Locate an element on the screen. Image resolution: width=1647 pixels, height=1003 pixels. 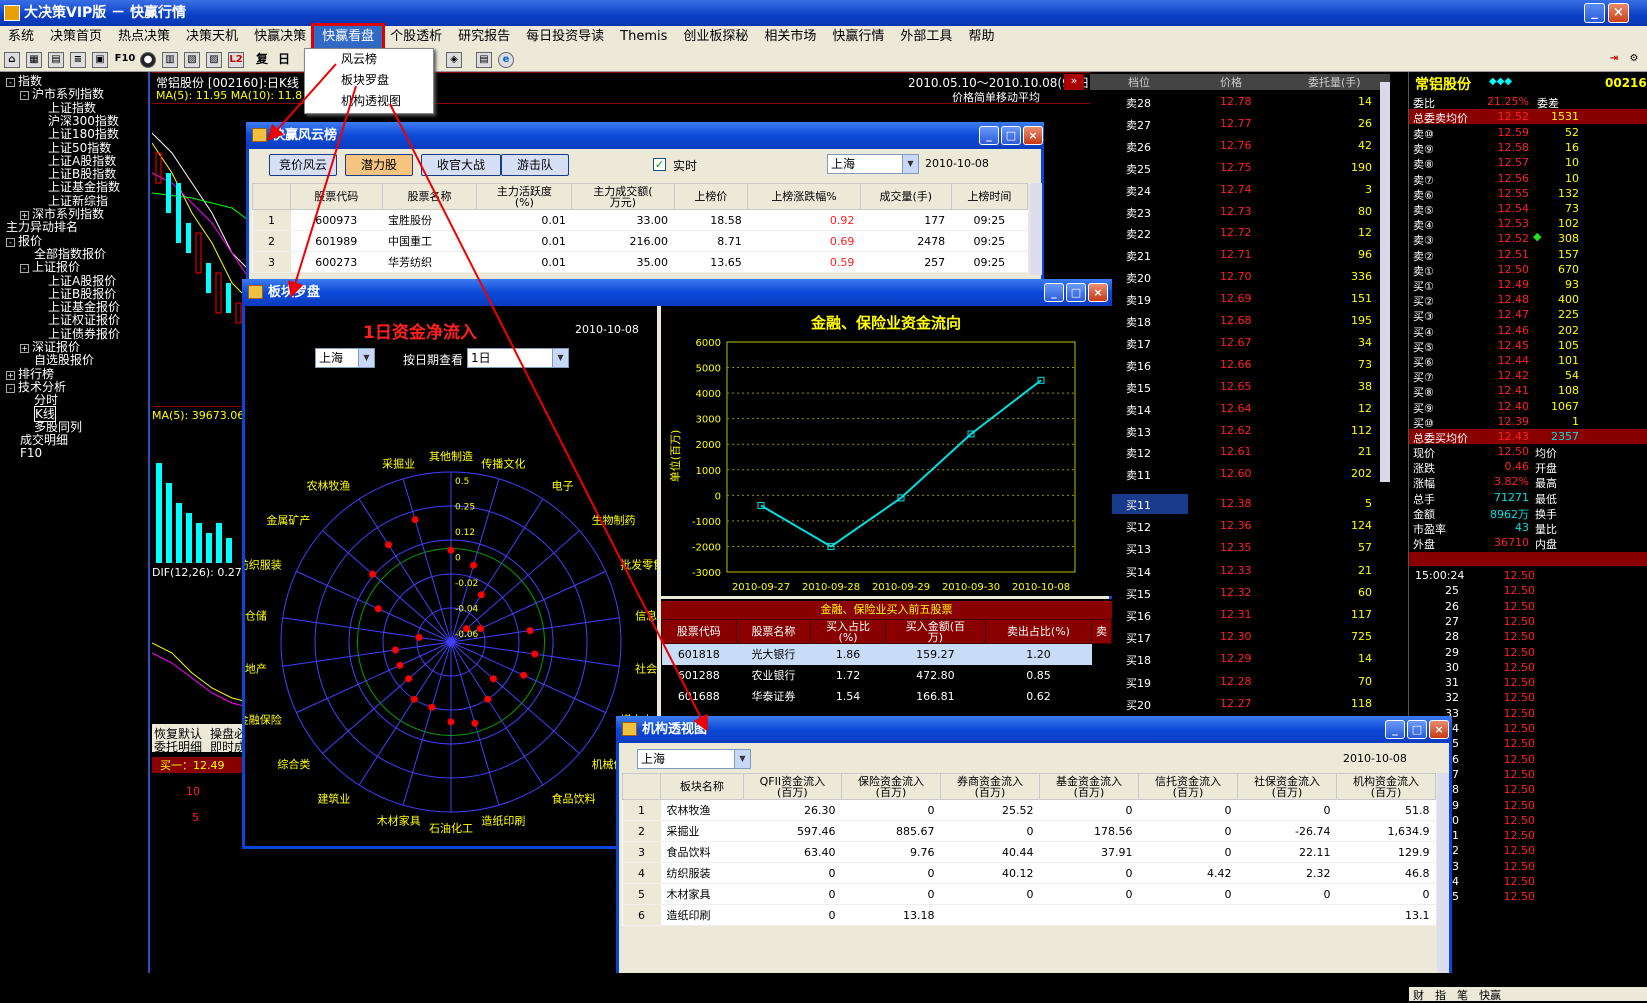
day-button: 日 is located at coordinates (284, 60).